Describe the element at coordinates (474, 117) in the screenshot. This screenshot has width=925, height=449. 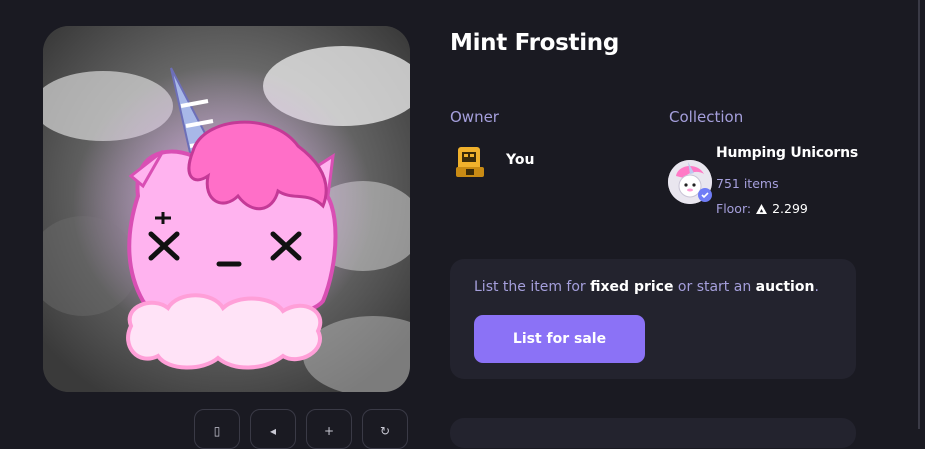
I see `owner-label: Owner` at that location.